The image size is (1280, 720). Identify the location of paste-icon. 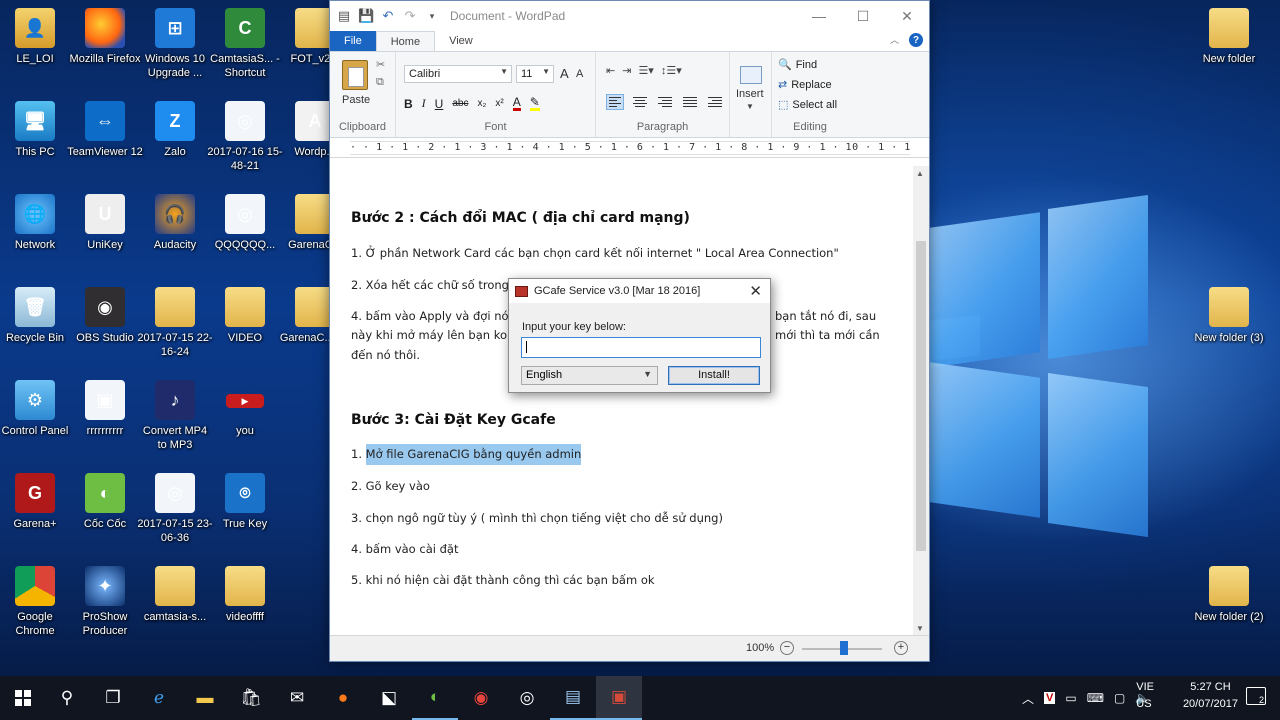
(355, 75).